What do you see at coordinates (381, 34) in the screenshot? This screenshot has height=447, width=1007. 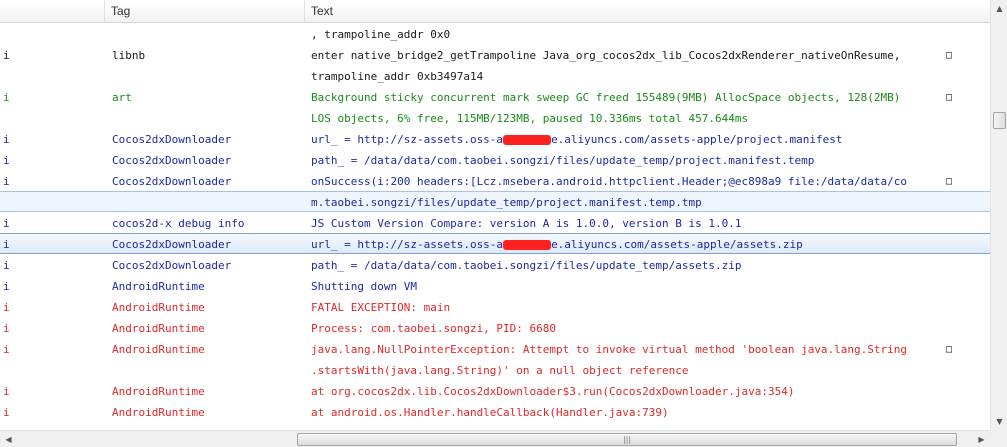 I see `log-message: , trampoline_addr 0x0` at bounding box center [381, 34].